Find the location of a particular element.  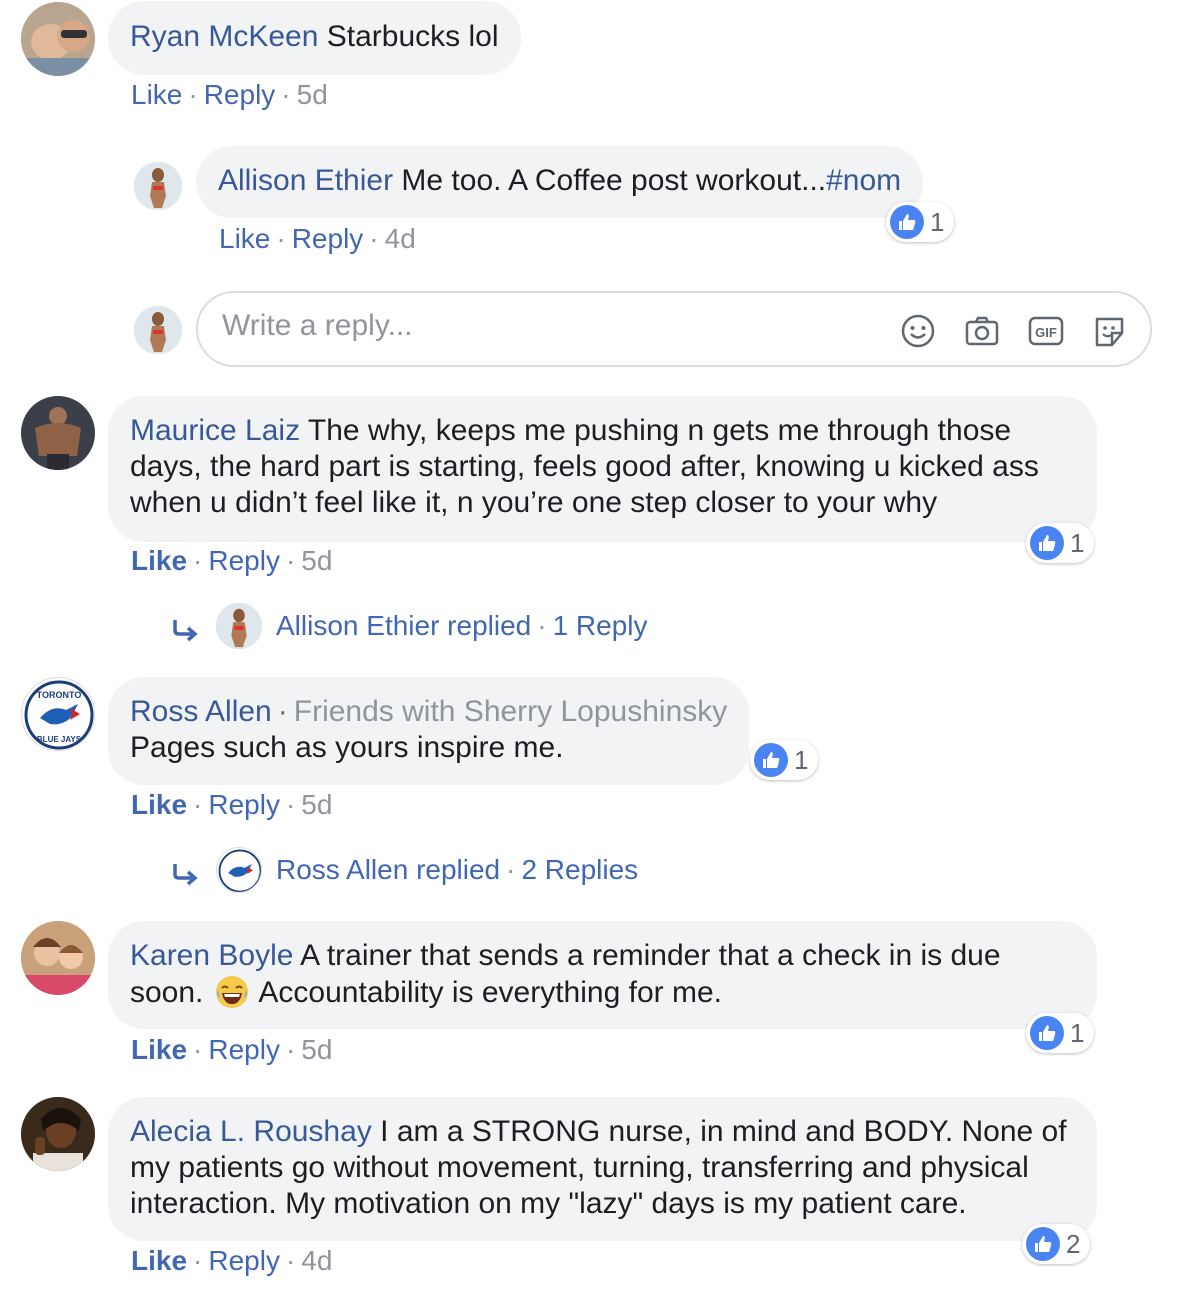

camera-icon is located at coordinates (982, 331).